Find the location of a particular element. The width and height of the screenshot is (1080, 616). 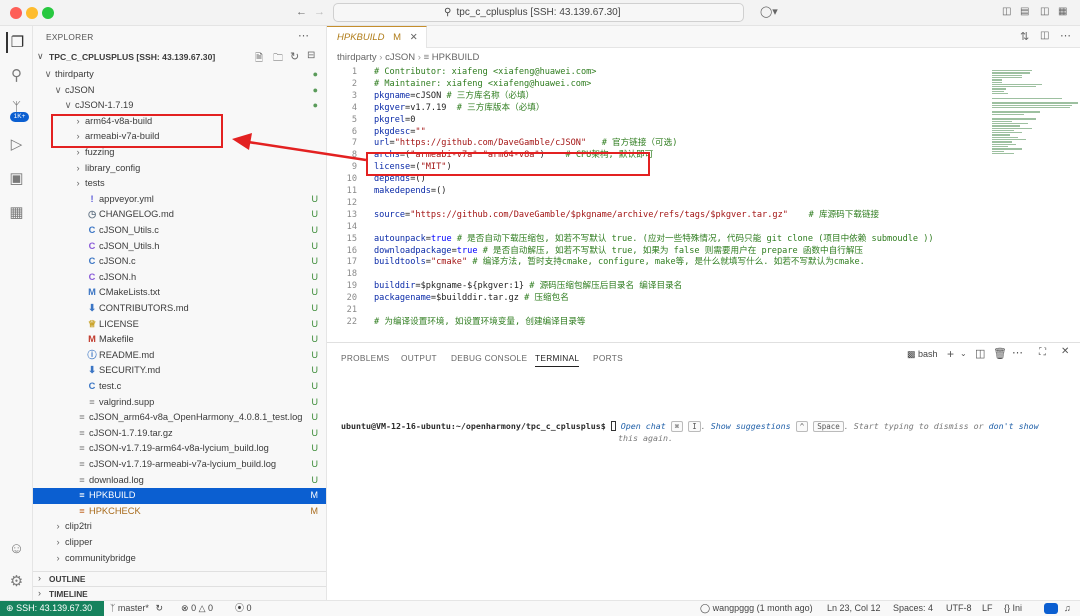

copilot-icon: ◯▾ is located at coordinates (769, 12).